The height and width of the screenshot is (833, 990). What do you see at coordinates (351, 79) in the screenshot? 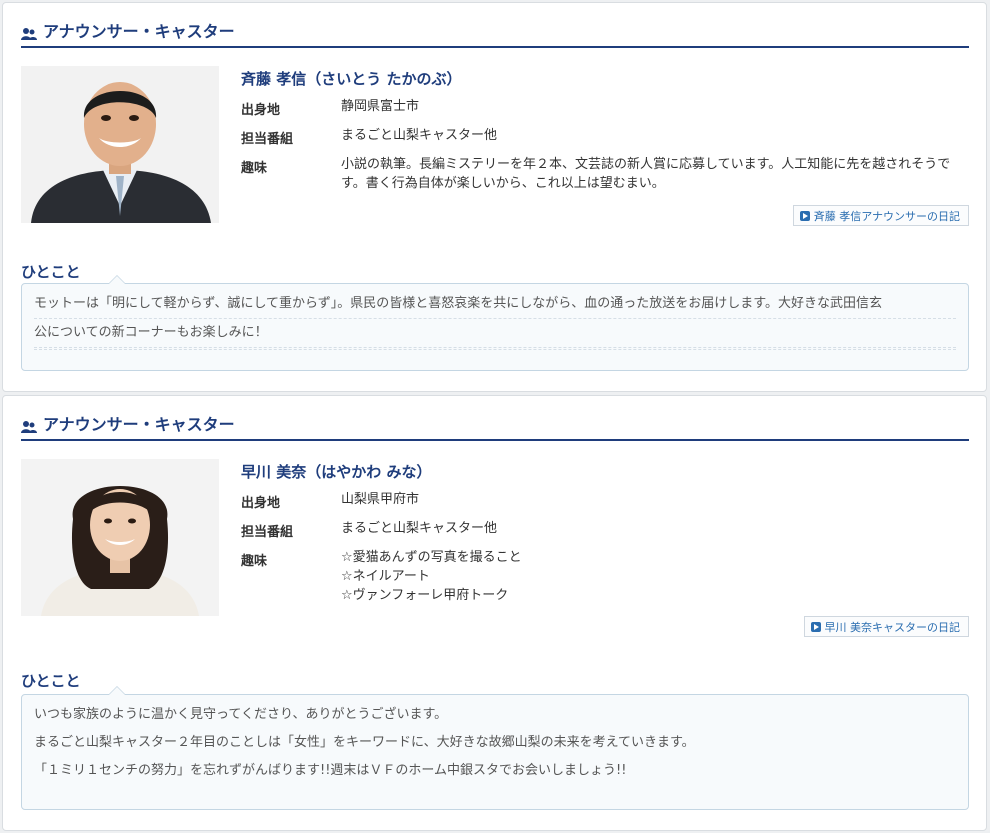
I see `profile-name: 斉藤 孝信（さいとう たかのぶ）` at bounding box center [351, 79].